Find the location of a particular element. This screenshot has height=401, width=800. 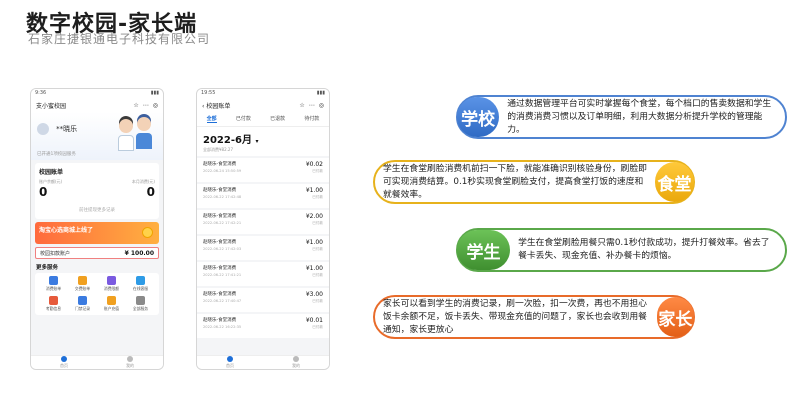

deduction-account: 校园扣款账户 ¥ 100.00 is located at coordinates (97, 253).